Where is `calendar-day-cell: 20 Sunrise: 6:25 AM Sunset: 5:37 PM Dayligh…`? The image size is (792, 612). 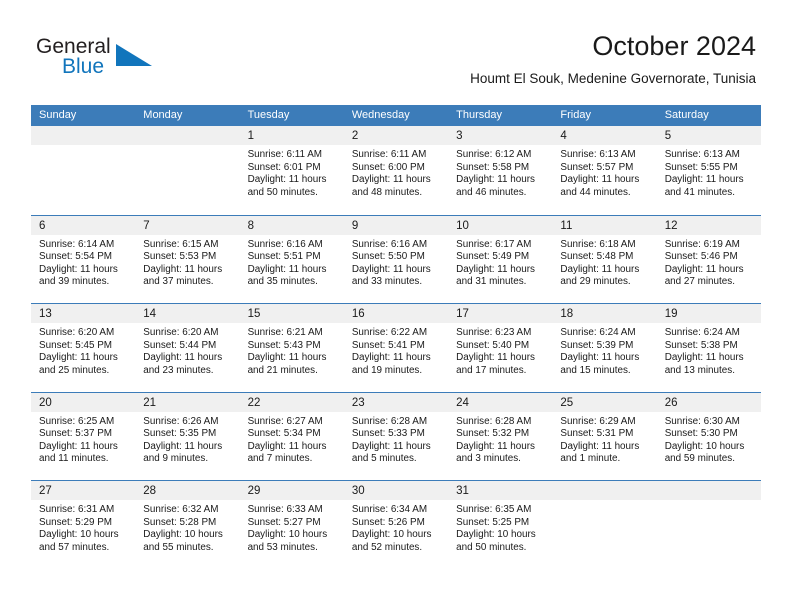 calendar-day-cell: 20 Sunrise: 6:25 AM Sunset: 5:37 PM Dayligh… is located at coordinates (83, 436).